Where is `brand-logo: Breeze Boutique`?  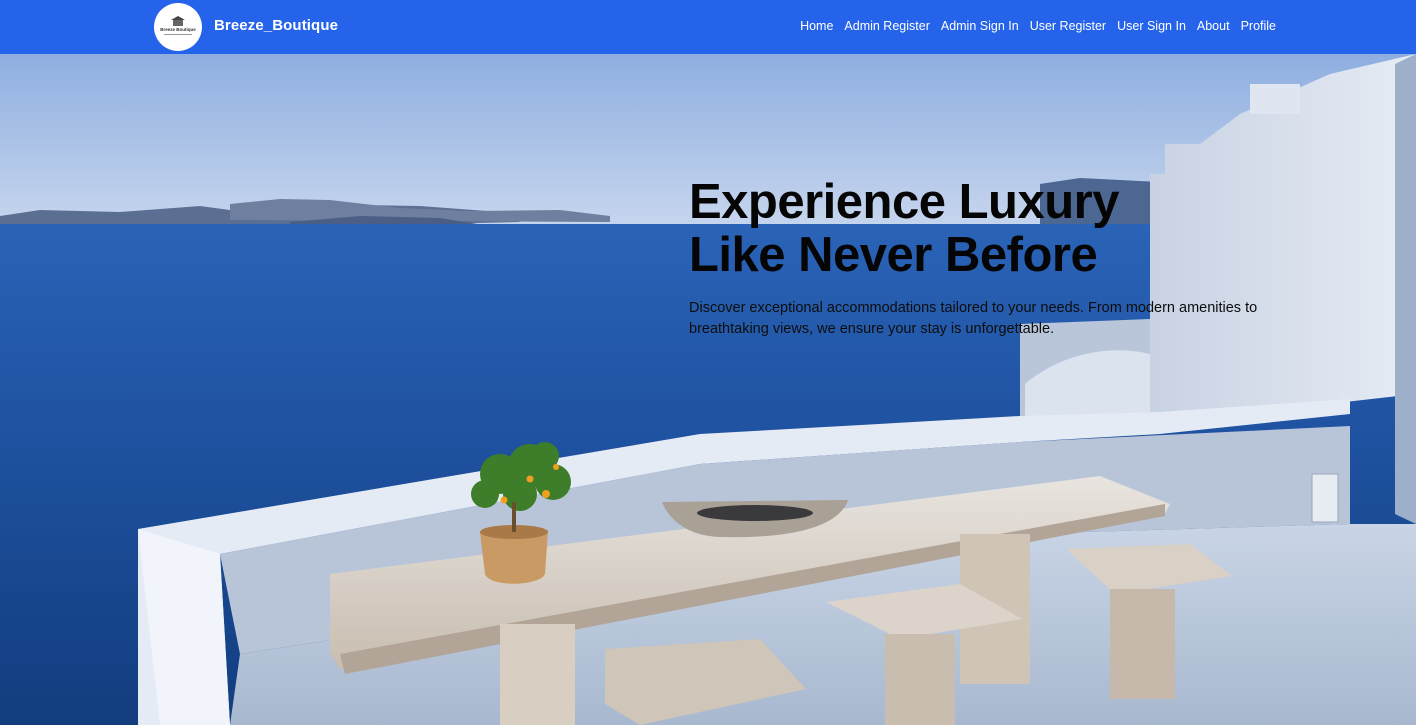 brand-logo: Breeze Boutique is located at coordinates (178, 27).